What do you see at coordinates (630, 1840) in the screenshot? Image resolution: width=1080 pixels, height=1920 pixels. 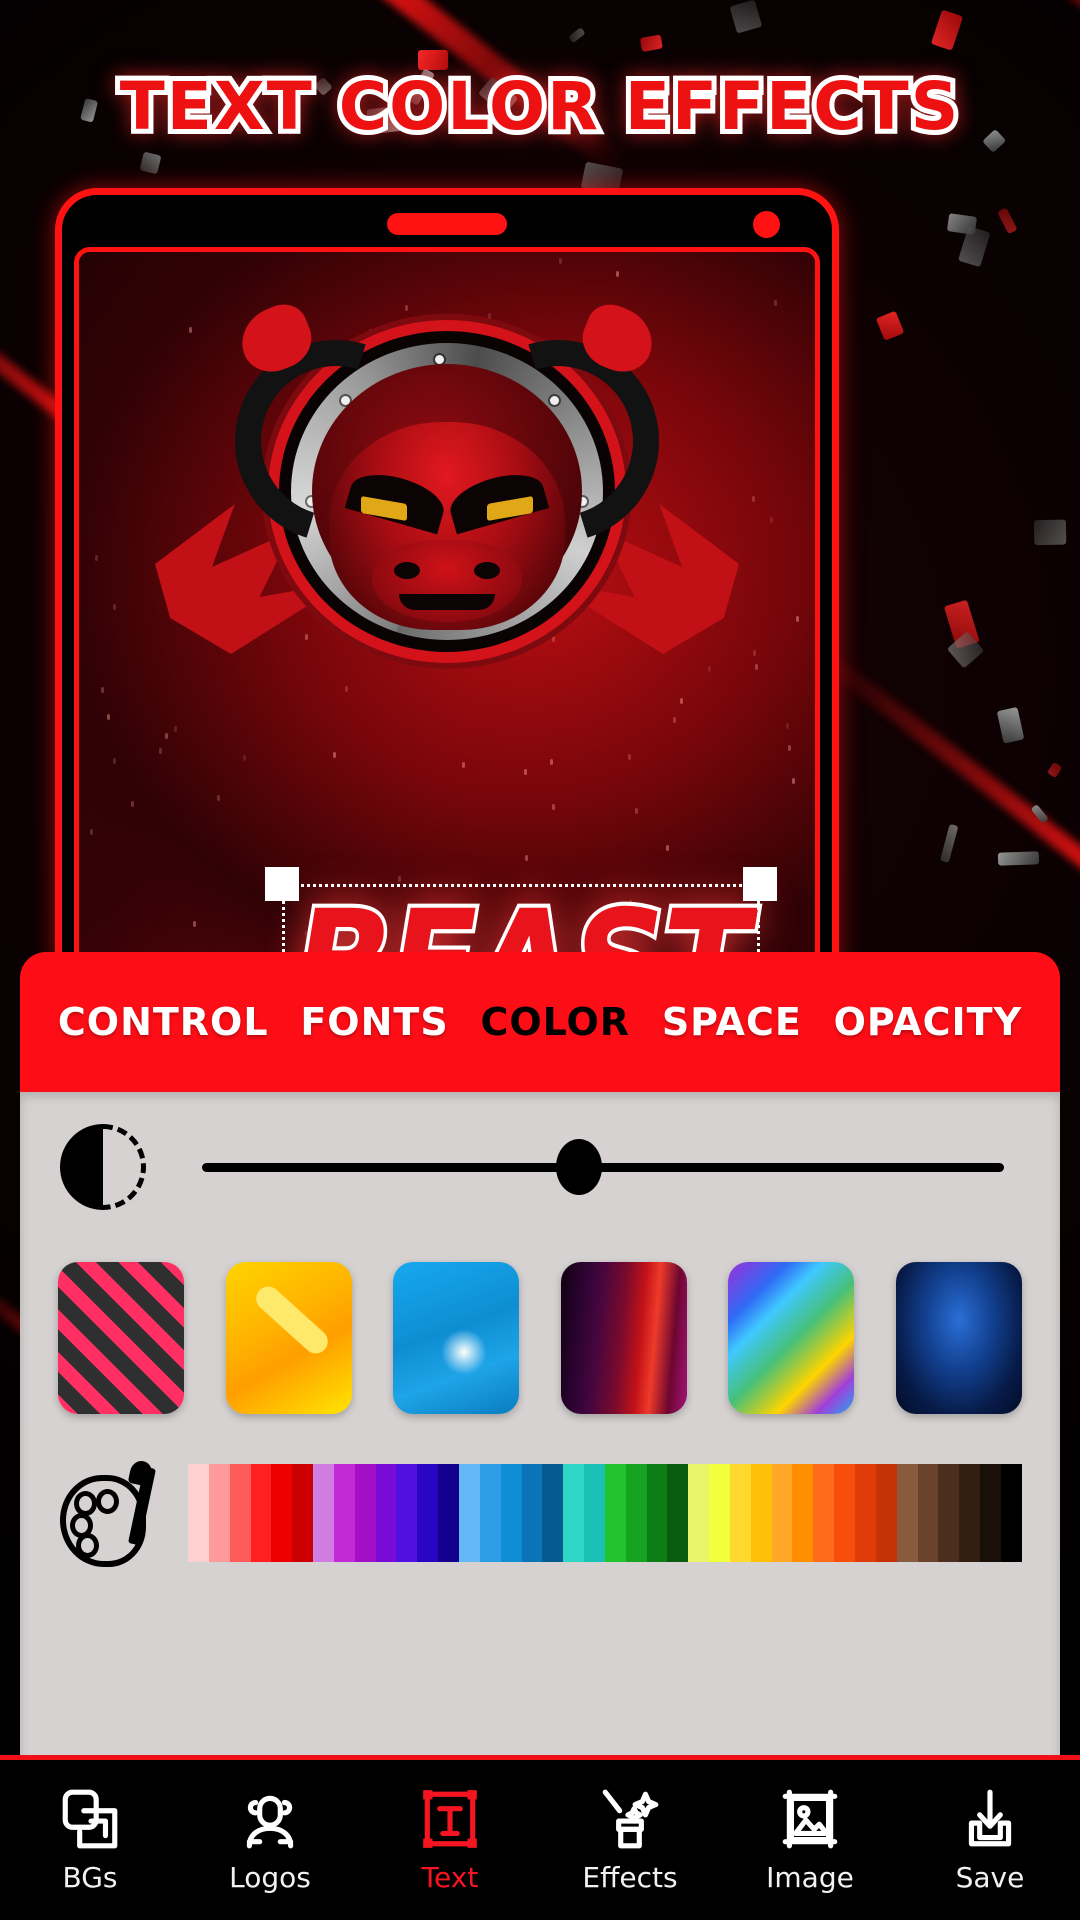 I see `nav-item-effects: Effects` at bounding box center [630, 1840].